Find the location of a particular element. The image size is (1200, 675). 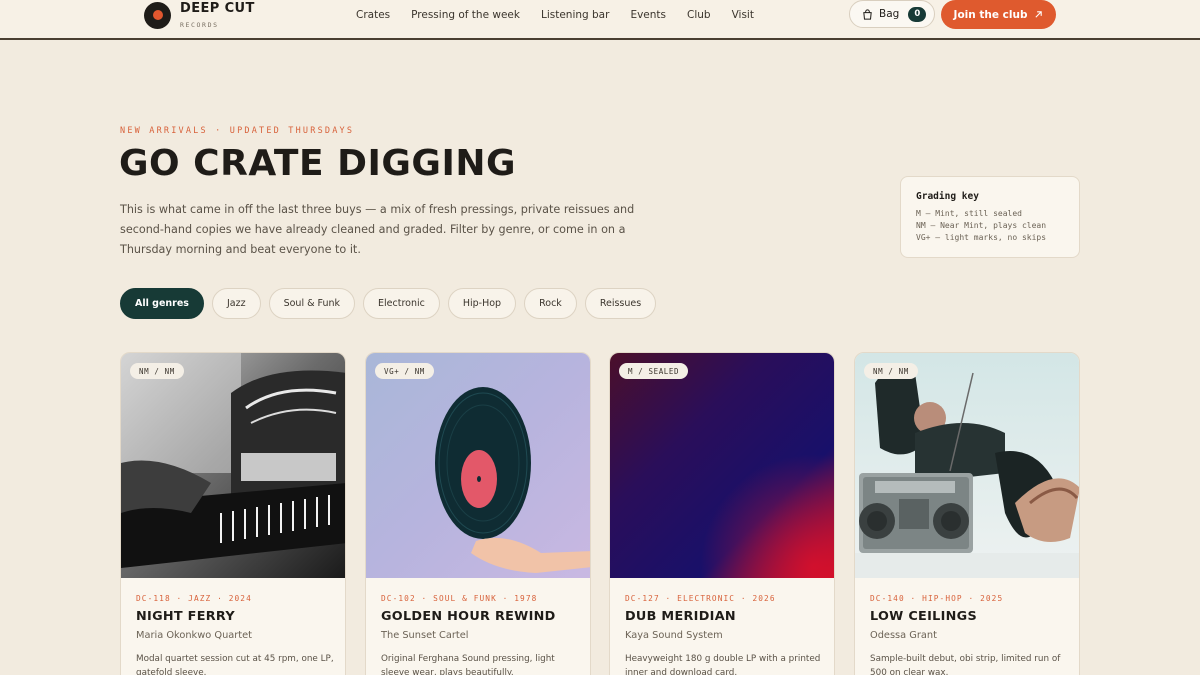

card-meta: DC-118 · JAZZ · 2024 is located at coordinates (194, 598).